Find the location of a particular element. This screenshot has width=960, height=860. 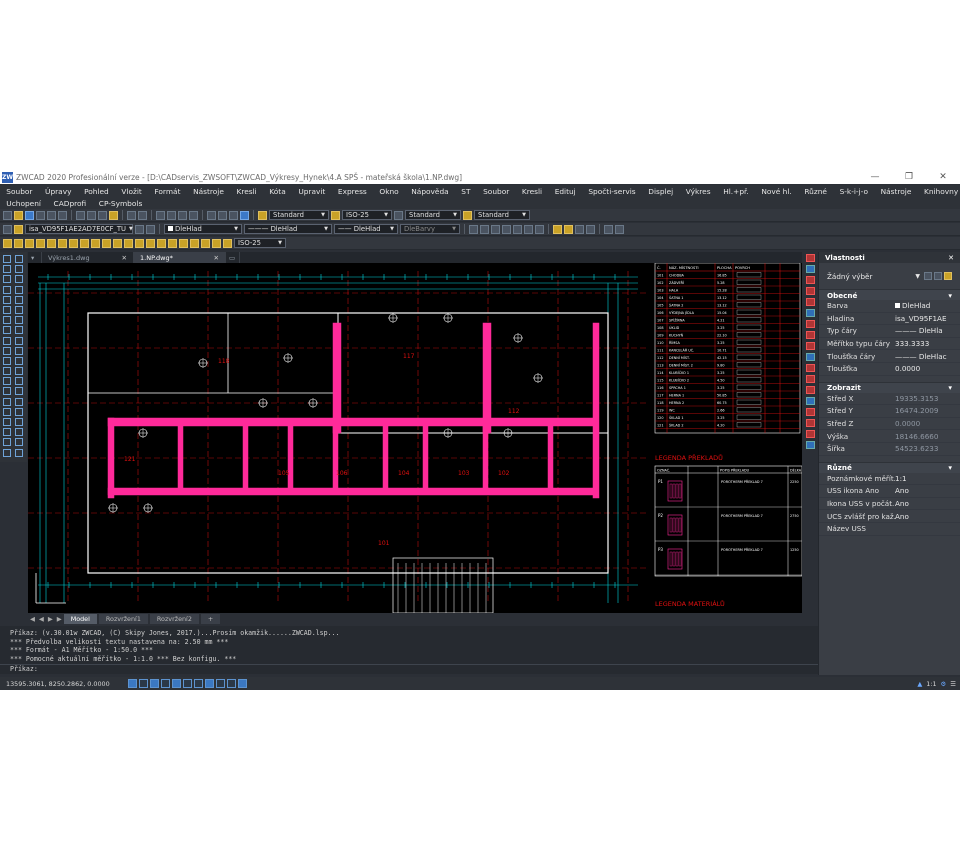

menu-item: S-k-i-j-o is located at coordinates (853, 191).